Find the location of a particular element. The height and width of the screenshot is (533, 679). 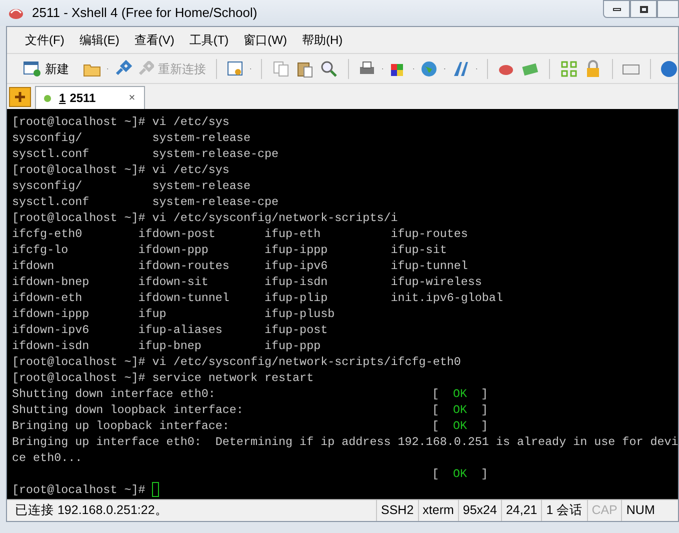

maximize-button is located at coordinates (643, 9).